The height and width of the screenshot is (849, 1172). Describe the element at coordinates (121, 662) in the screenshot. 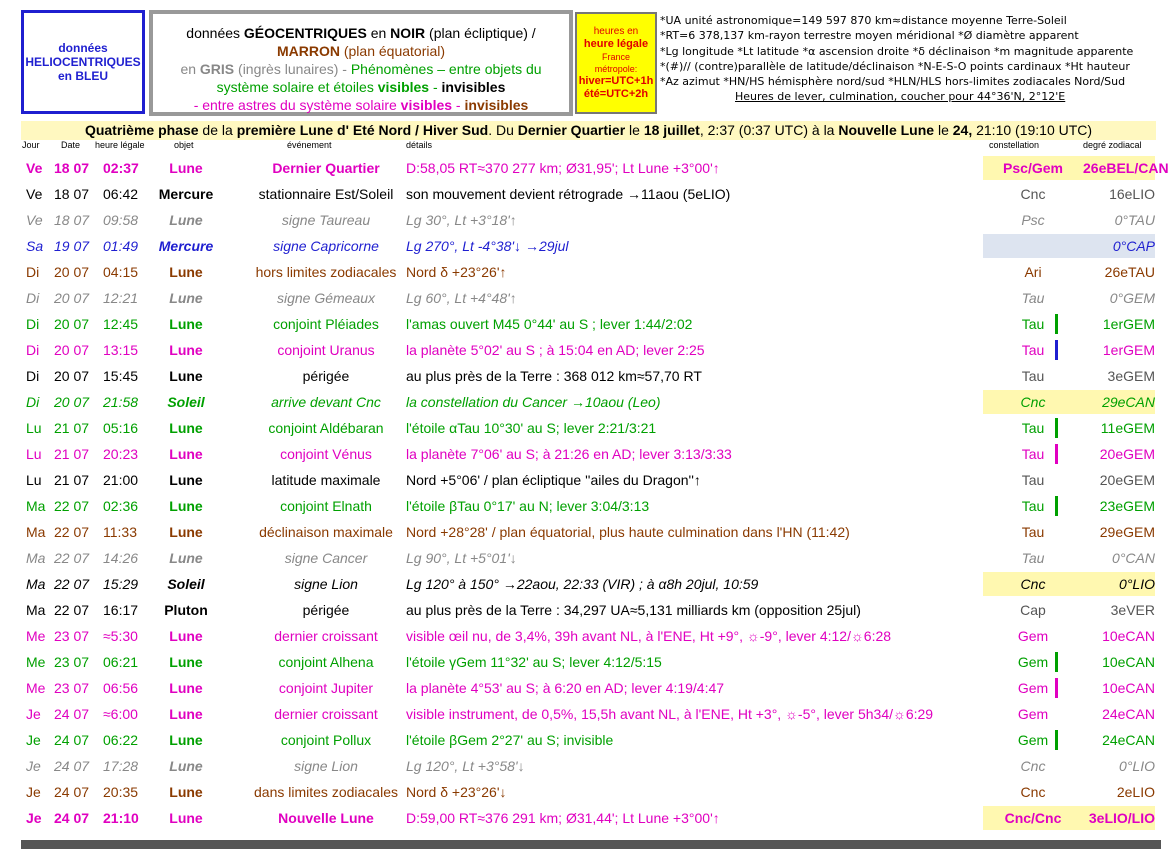

I see `cell-time: 06:21` at that location.